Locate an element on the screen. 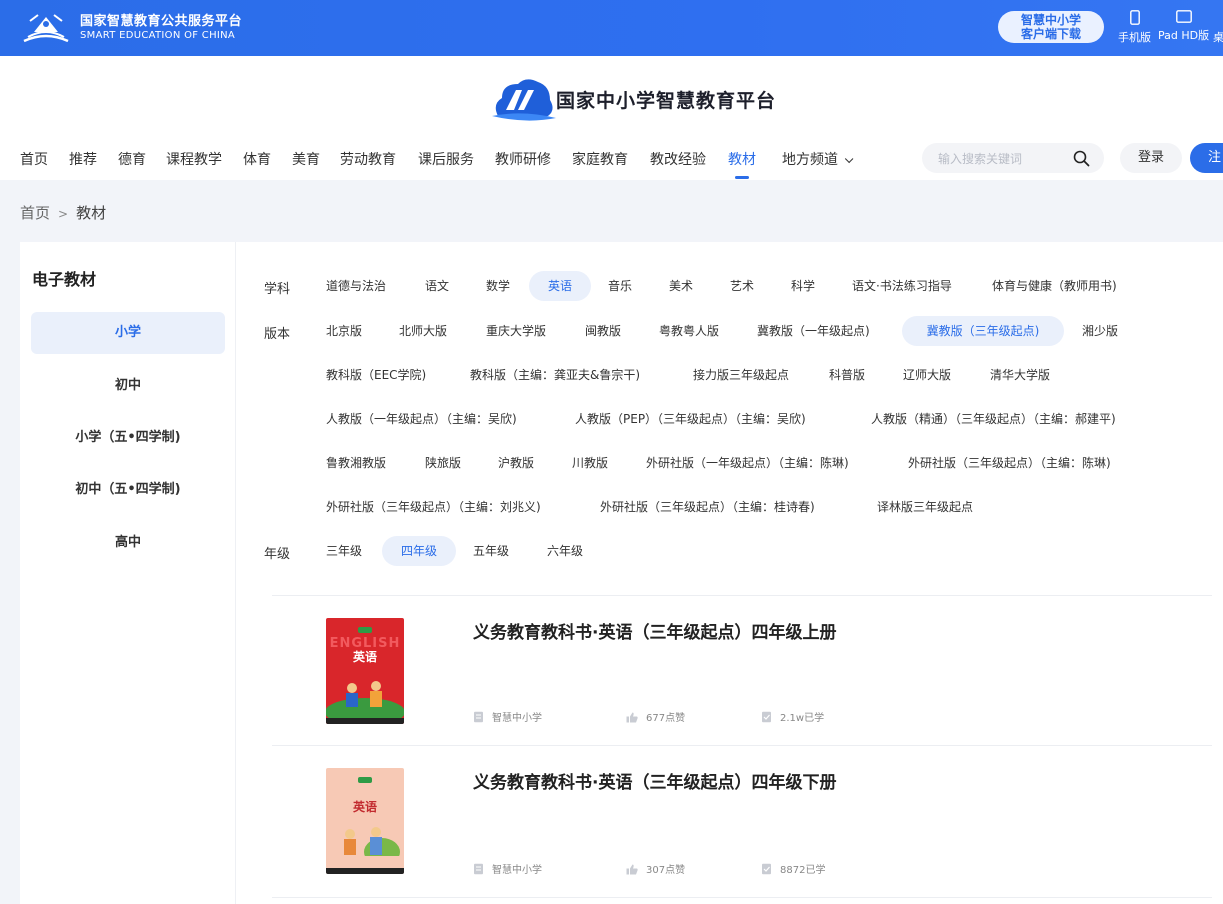 Image resolution: width=1223 pixels, height=904 pixels. book-title: 义务教育教科书·英语（三年级起点）四年级上册 is located at coordinates (654, 630).